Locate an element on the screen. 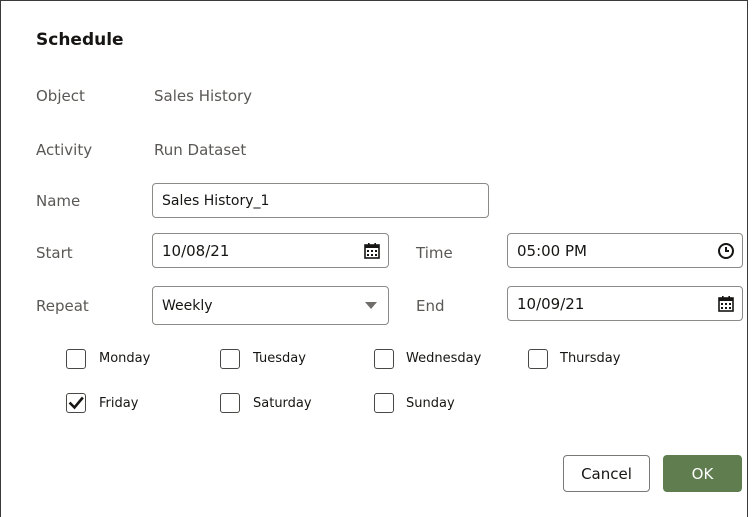 The width and height of the screenshot is (756, 517). cancel-button: Cancel is located at coordinates (606, 473).